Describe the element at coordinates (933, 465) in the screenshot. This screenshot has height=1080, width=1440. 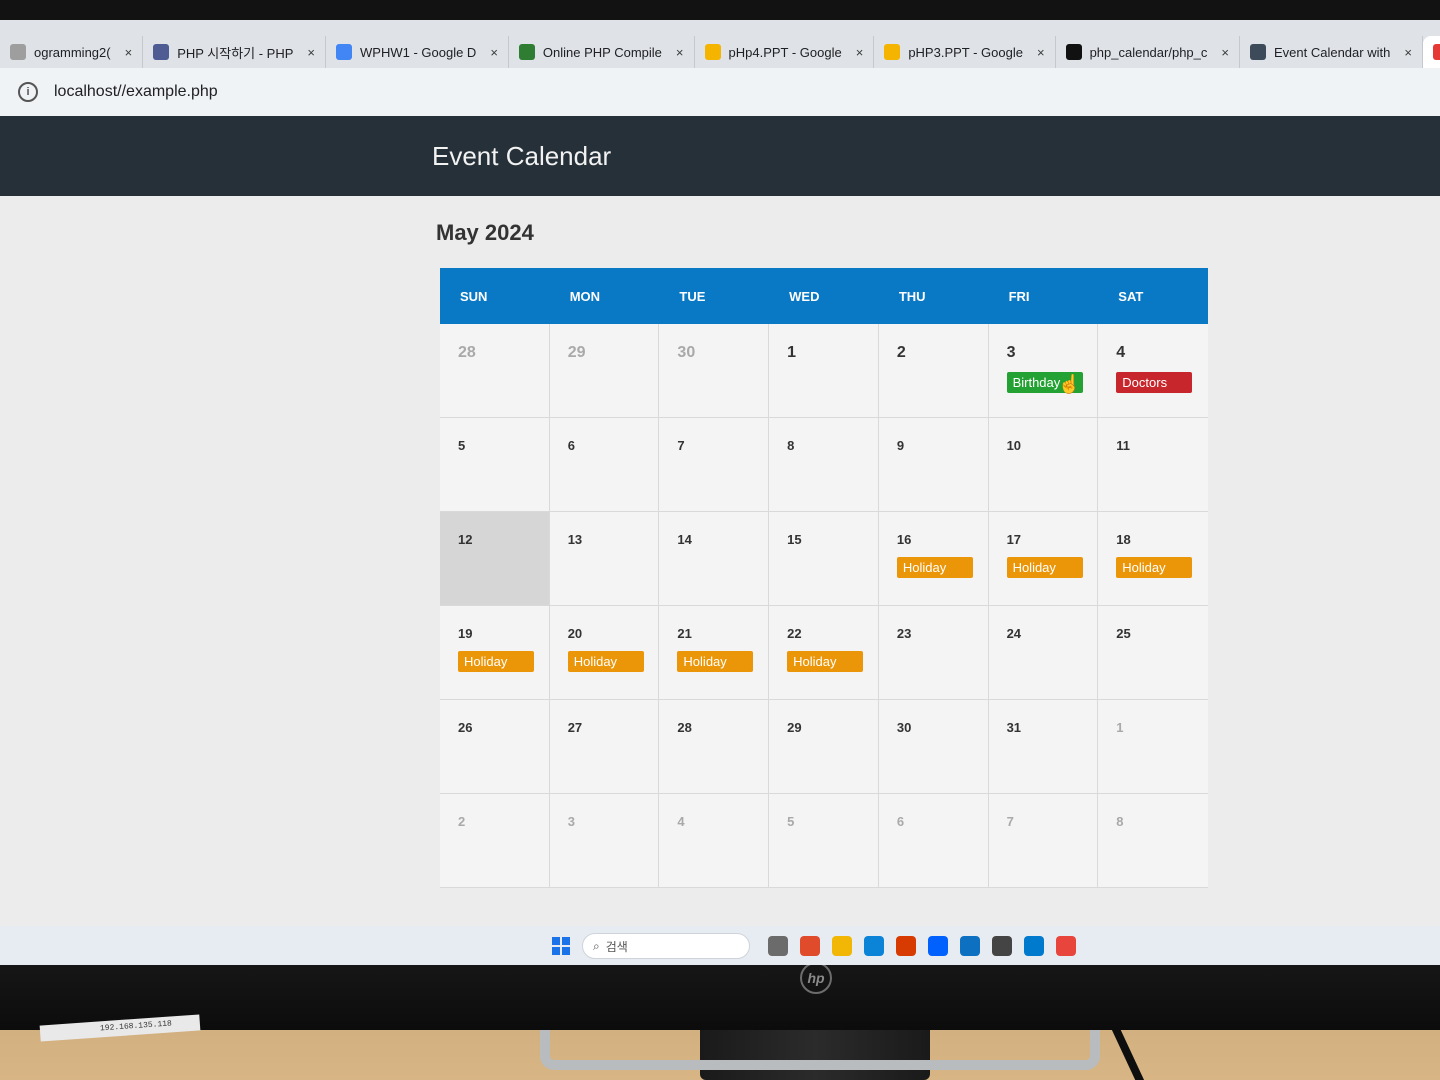
I see `day-cell: 9` at that location.